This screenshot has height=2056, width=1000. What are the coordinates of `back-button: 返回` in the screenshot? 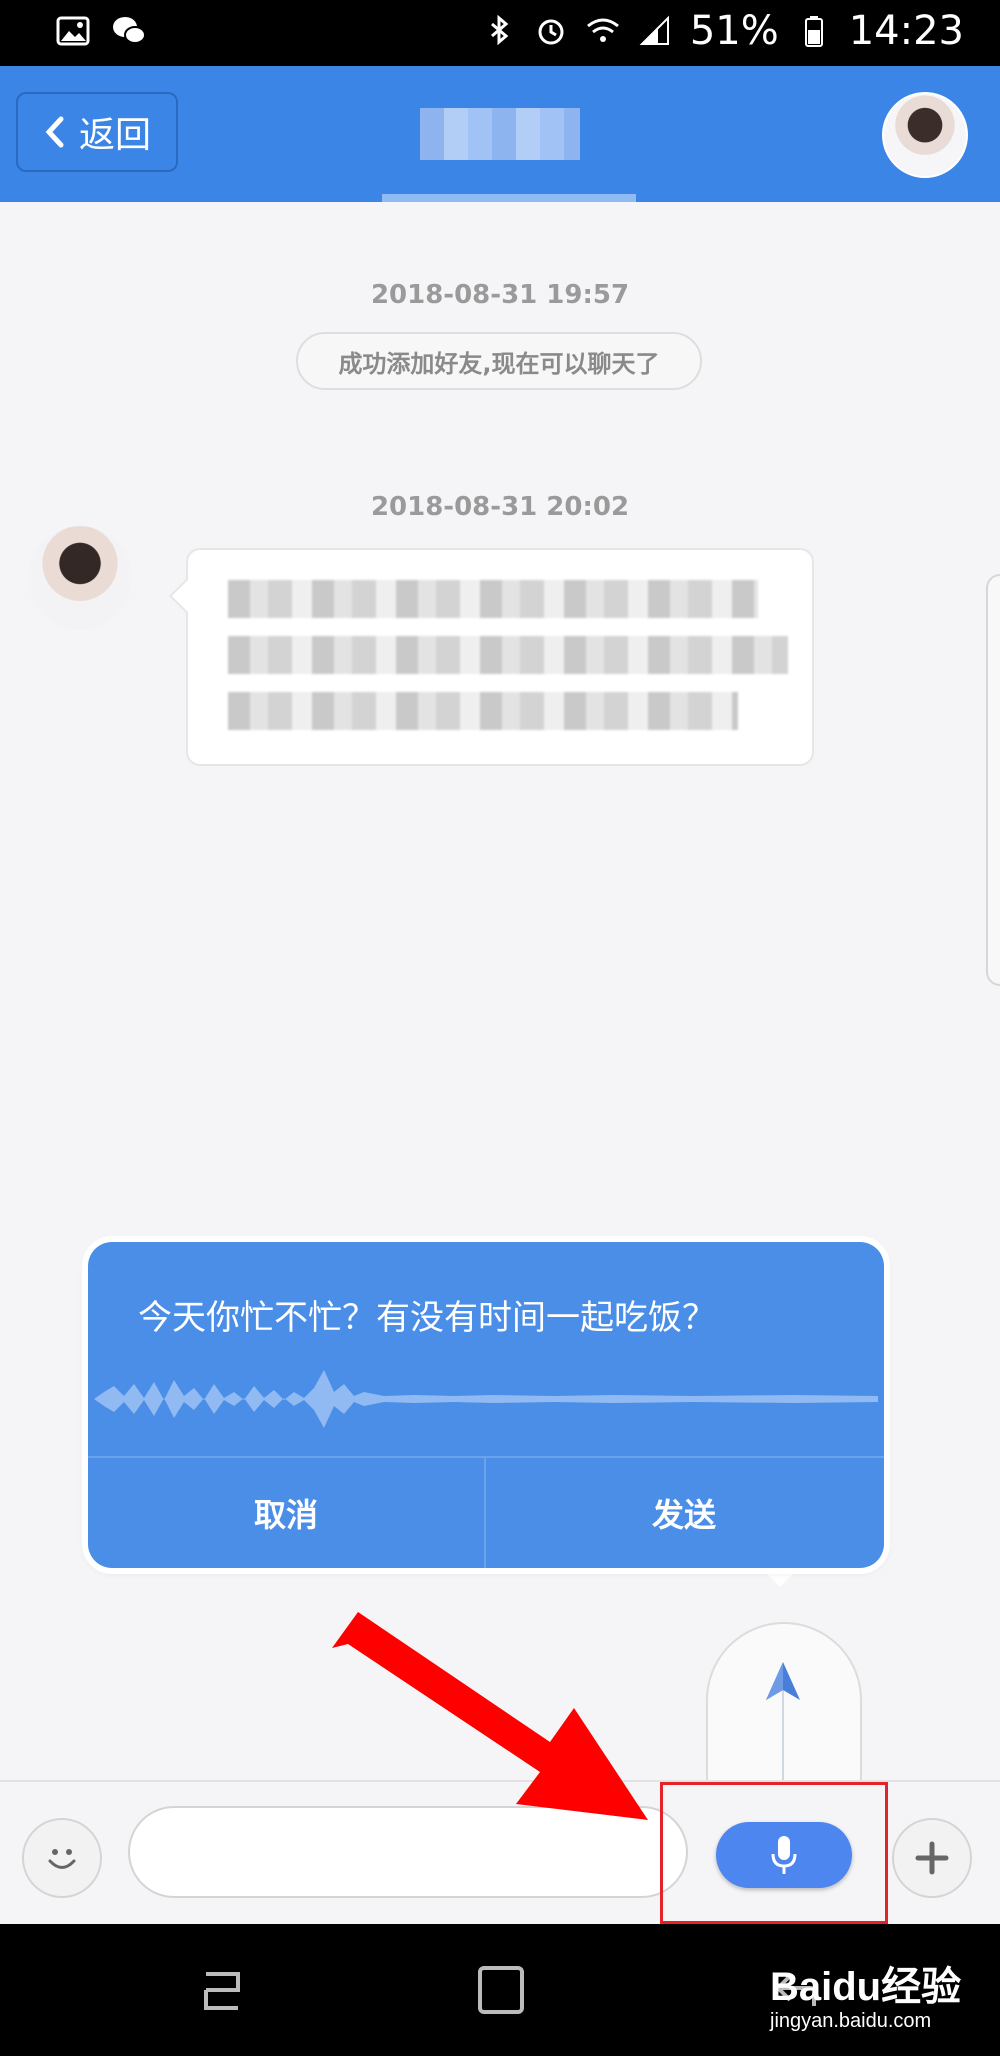 It's located at (97, 132).